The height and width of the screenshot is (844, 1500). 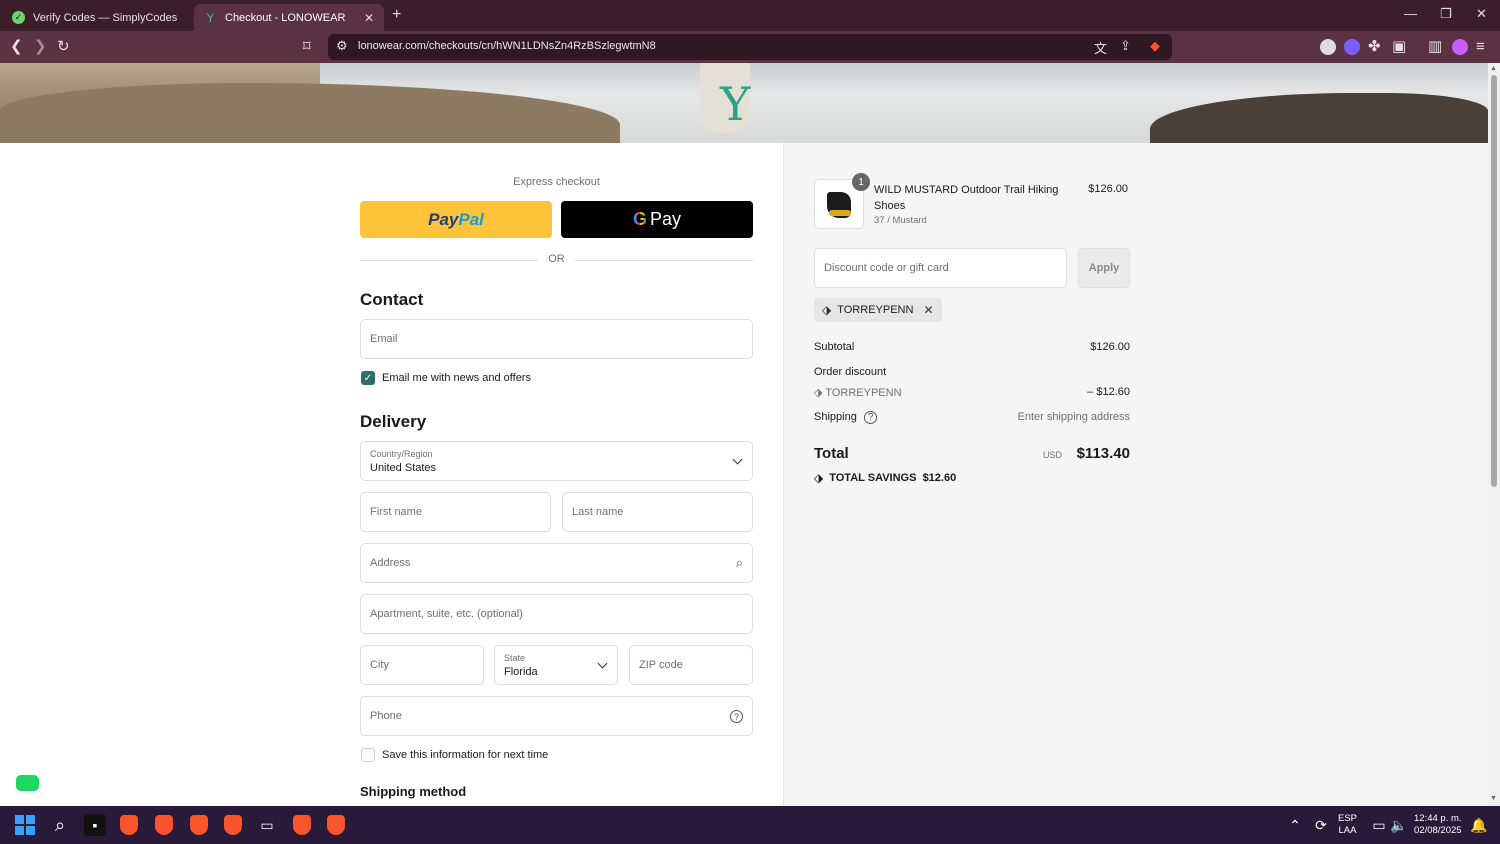 I want to click on minimize-icon: —, so click(x=1410, y=13).